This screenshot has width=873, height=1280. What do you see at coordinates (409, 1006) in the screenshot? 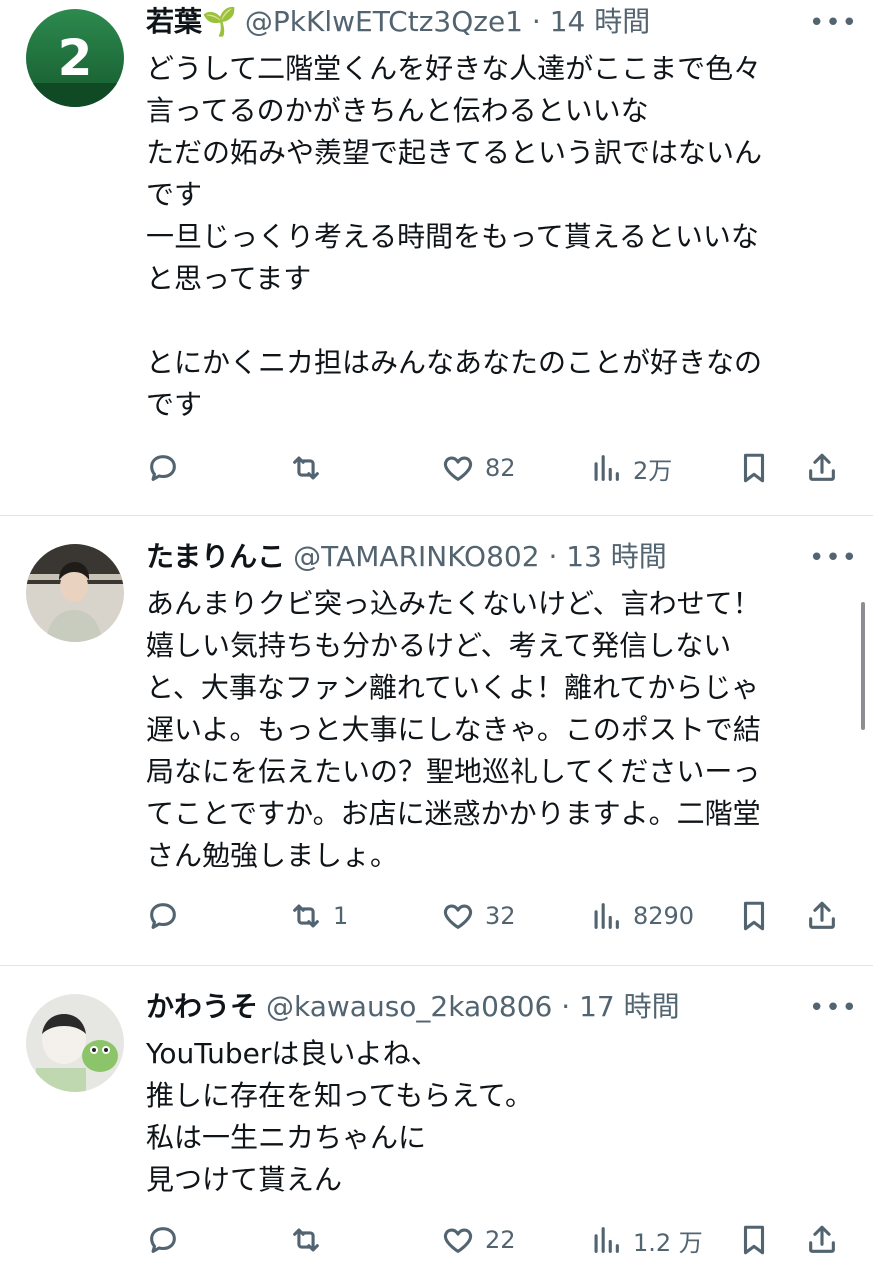
I see `handle: @kawauso_2ka0806` at bounding box center [409, 1006].